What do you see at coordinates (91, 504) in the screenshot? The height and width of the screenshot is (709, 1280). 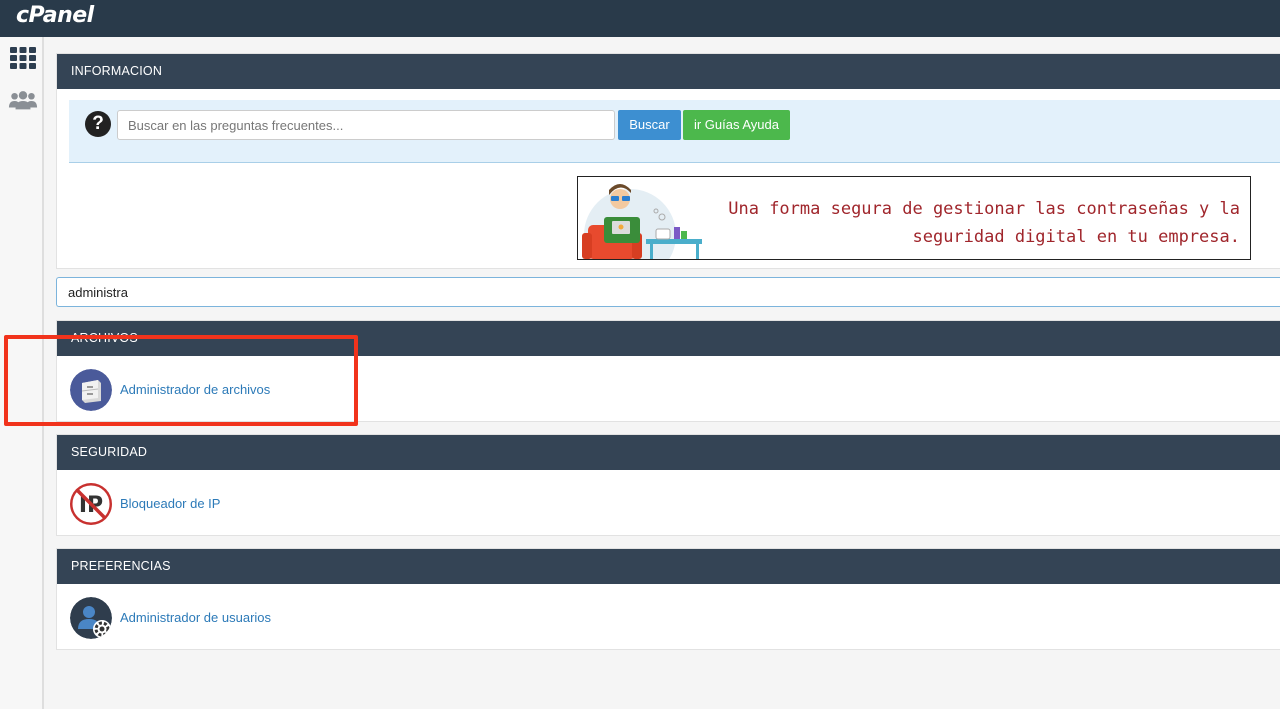 I see `ip-blocked-icon: IP` at bounding box center [91, 504].